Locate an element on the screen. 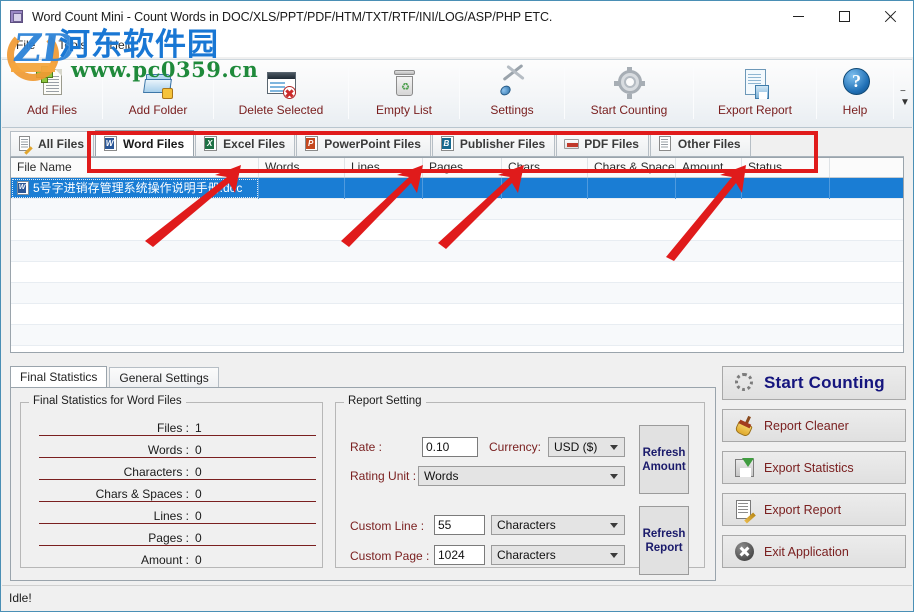 The image size is (914, 612). stat-row-amount: Amount : 0 is located at coordinates (172, 558).